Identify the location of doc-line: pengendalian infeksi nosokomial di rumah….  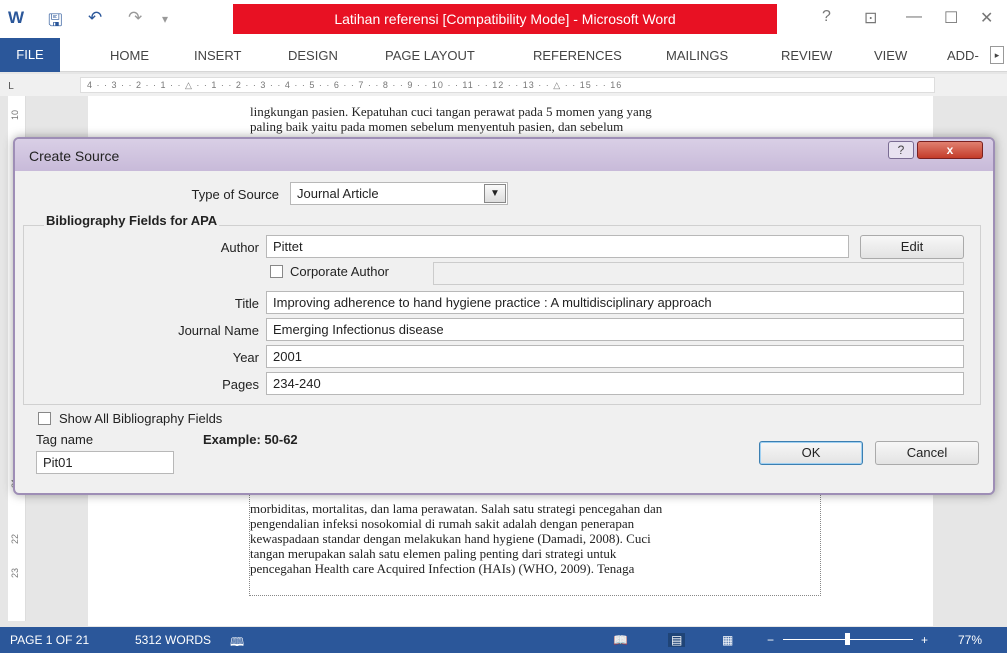
(442, 523).